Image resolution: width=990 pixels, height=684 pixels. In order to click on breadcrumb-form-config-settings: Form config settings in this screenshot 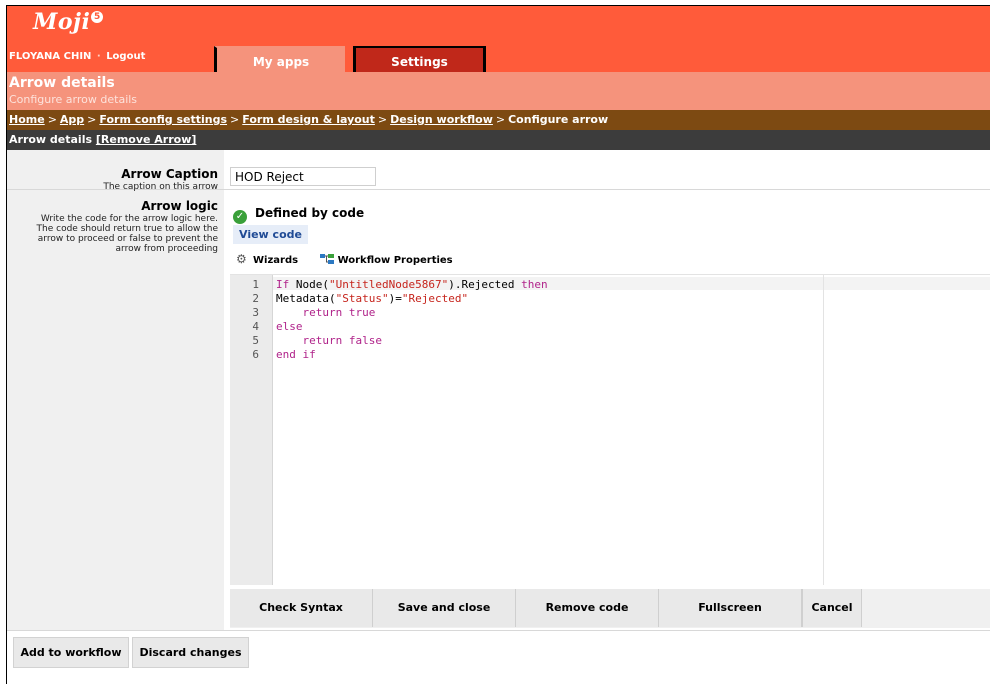, I will do `click(163, 119)`.